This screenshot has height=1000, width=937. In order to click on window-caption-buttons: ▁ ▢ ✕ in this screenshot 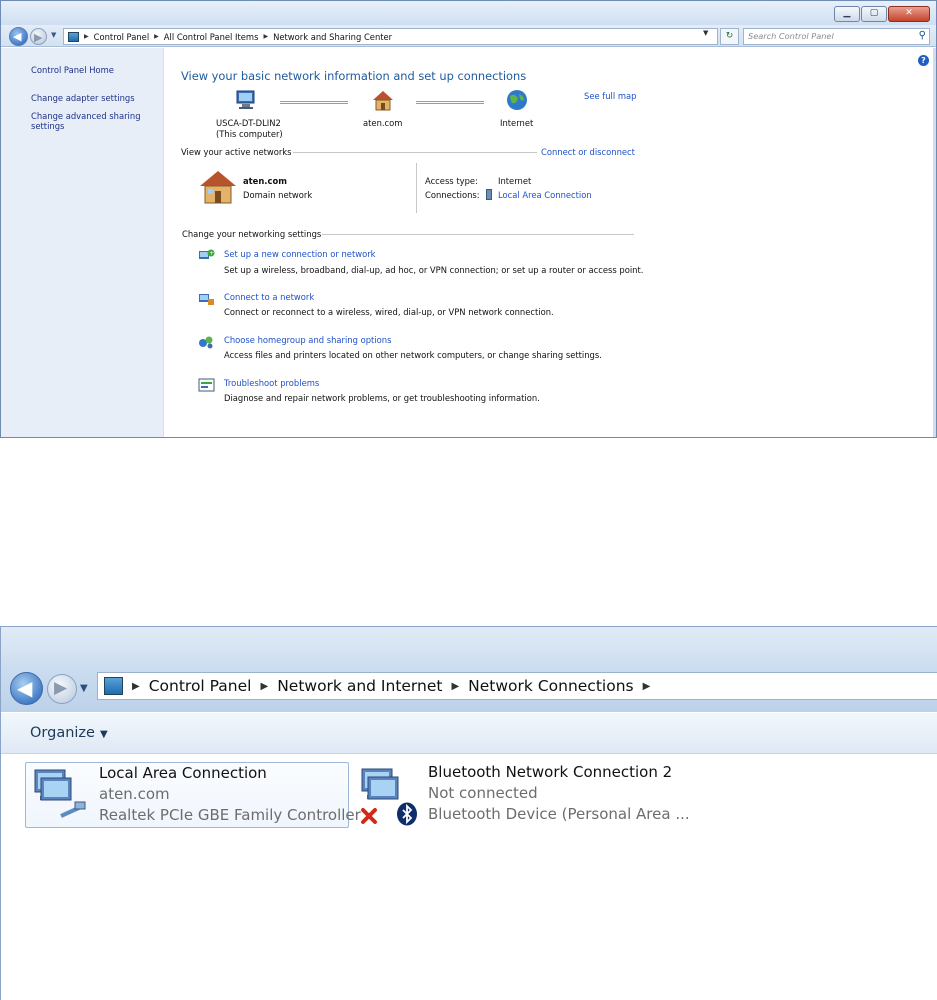, I will do `click(882, 14)`.